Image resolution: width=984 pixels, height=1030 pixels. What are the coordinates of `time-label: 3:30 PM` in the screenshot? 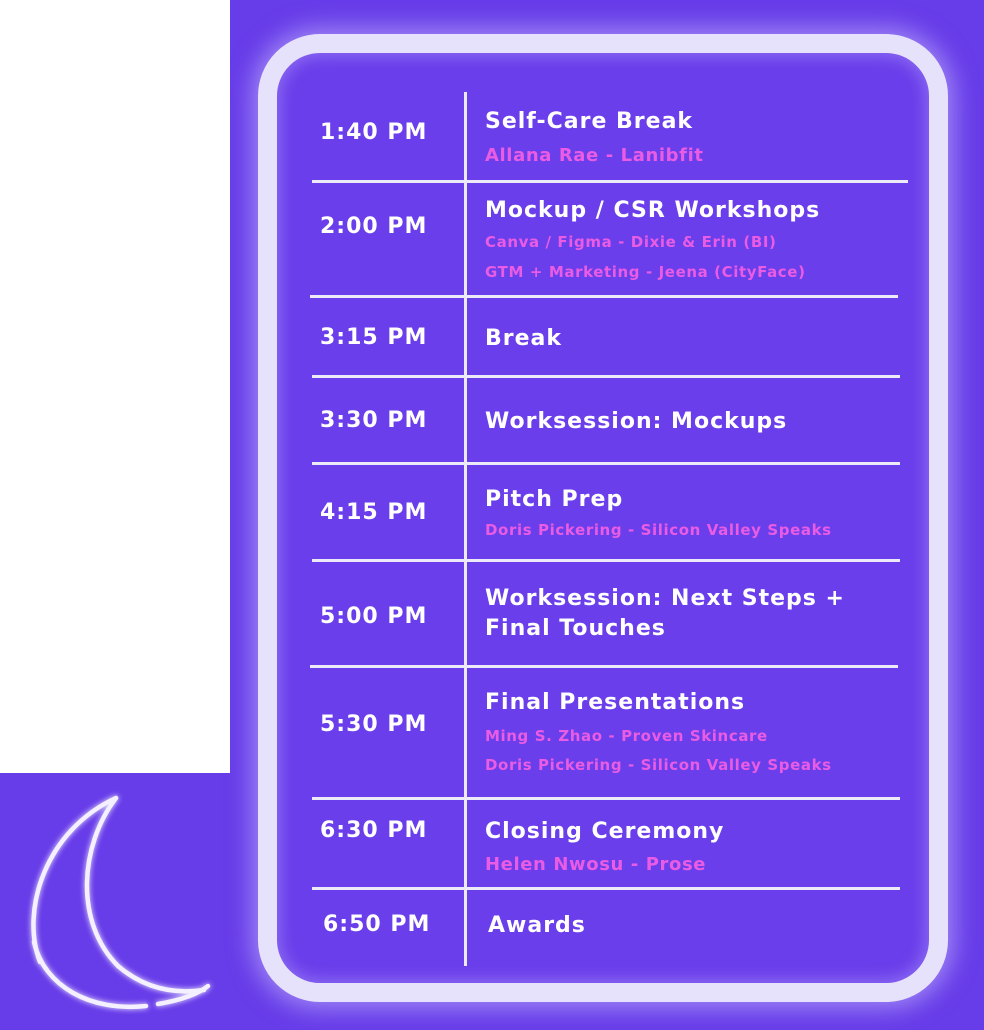 It's located at (374, 420).